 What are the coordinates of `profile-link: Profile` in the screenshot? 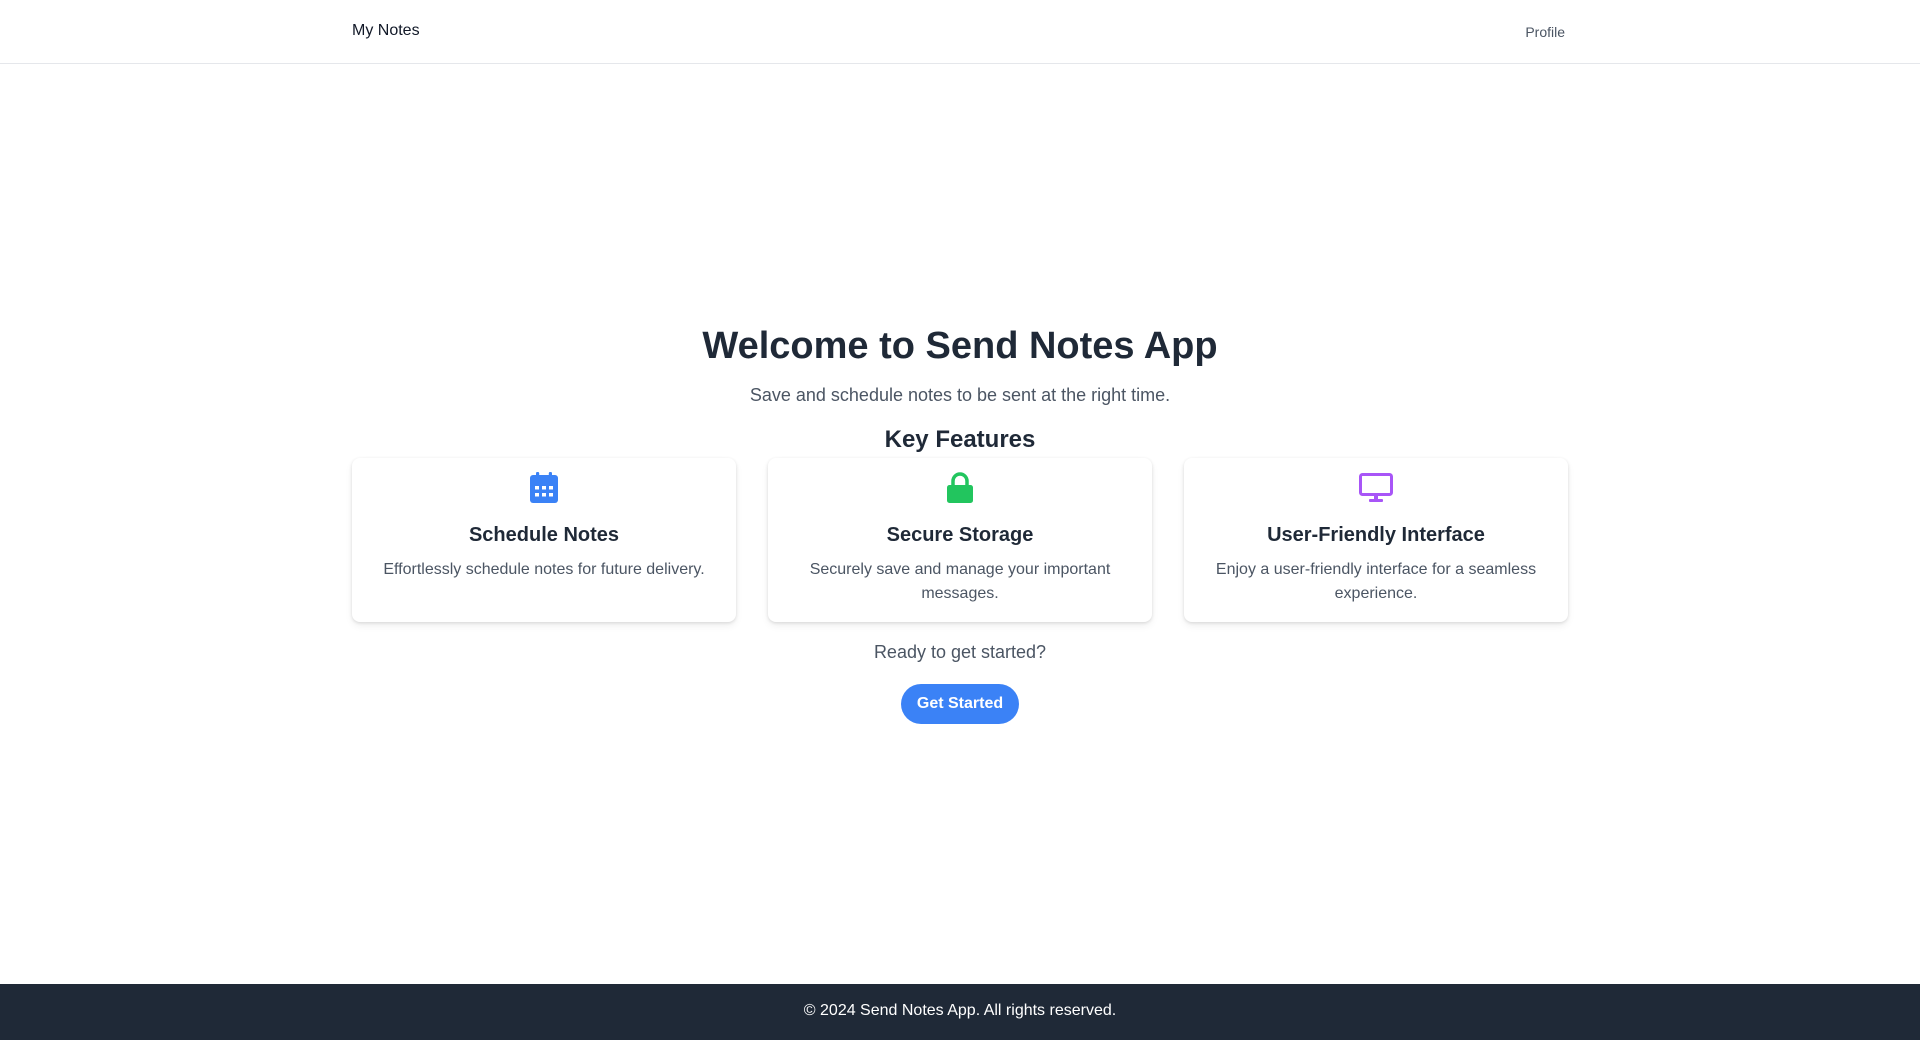 It's located at (1545, 32).